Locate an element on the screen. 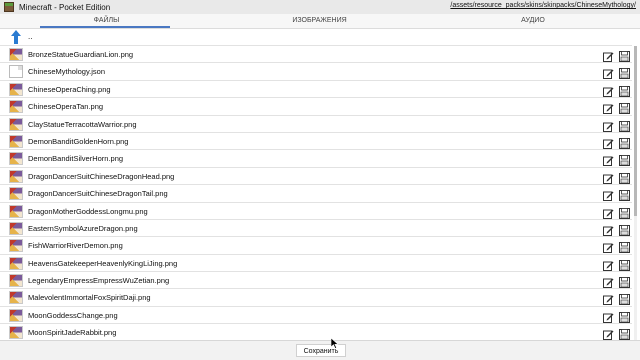 The height and width of the screenshot is (360, 640). file-name: MoonSpiritJadeRabbit.png is located at coordinates (72, 333).